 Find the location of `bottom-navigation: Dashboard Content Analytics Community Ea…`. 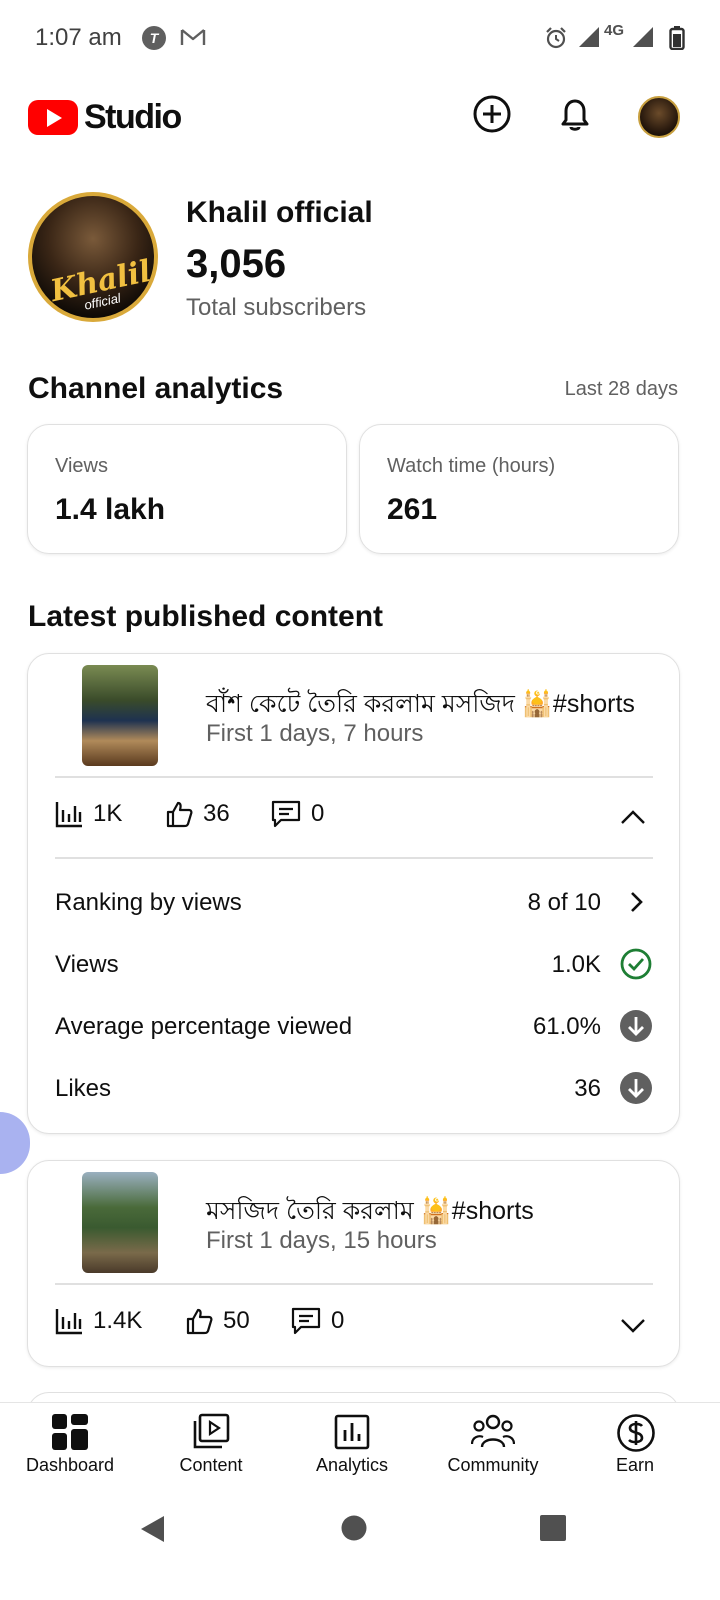

bottom-navigation: Dashboard Content Analytics Community Ea… is located at coordinates (360, 1446).